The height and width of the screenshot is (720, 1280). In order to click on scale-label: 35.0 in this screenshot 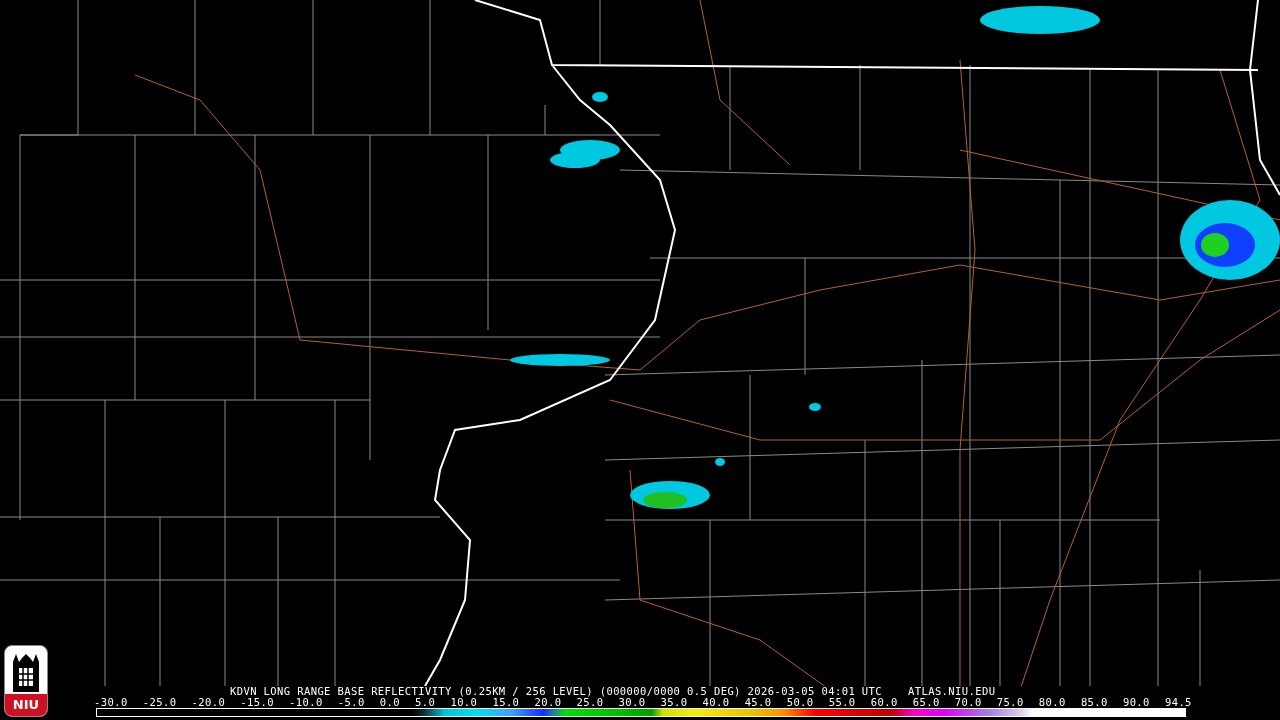, I will do `click(674, 702)`.